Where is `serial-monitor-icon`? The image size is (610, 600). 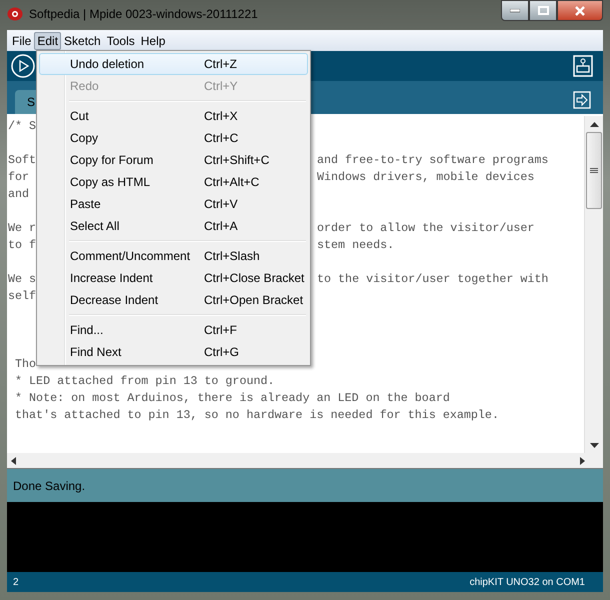
serial-monitor-icon is located at coordinates (583, 66).